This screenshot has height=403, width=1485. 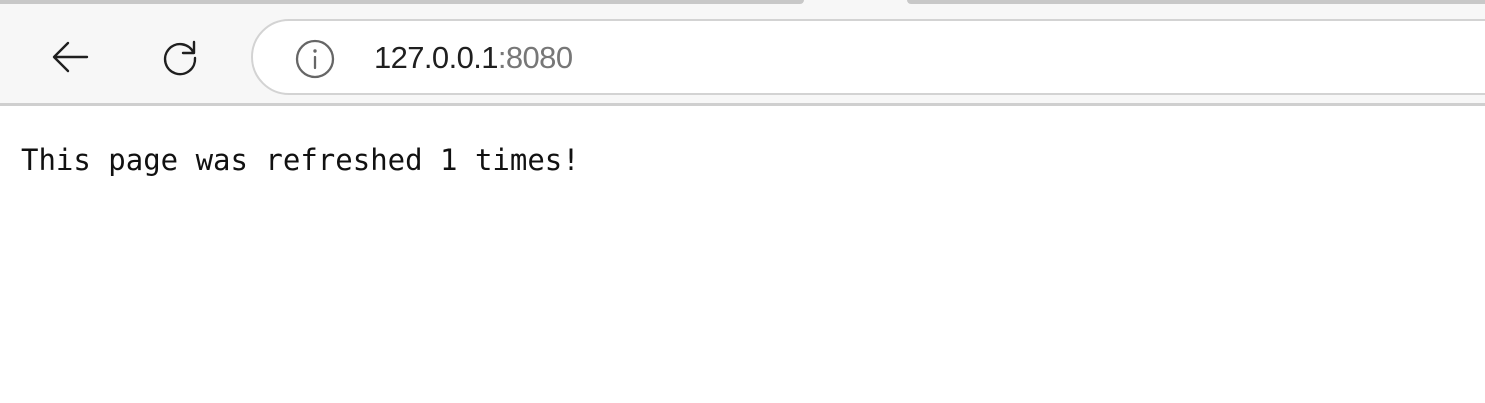 I want to click on info-circle-icon, so click(x=315, y=59).